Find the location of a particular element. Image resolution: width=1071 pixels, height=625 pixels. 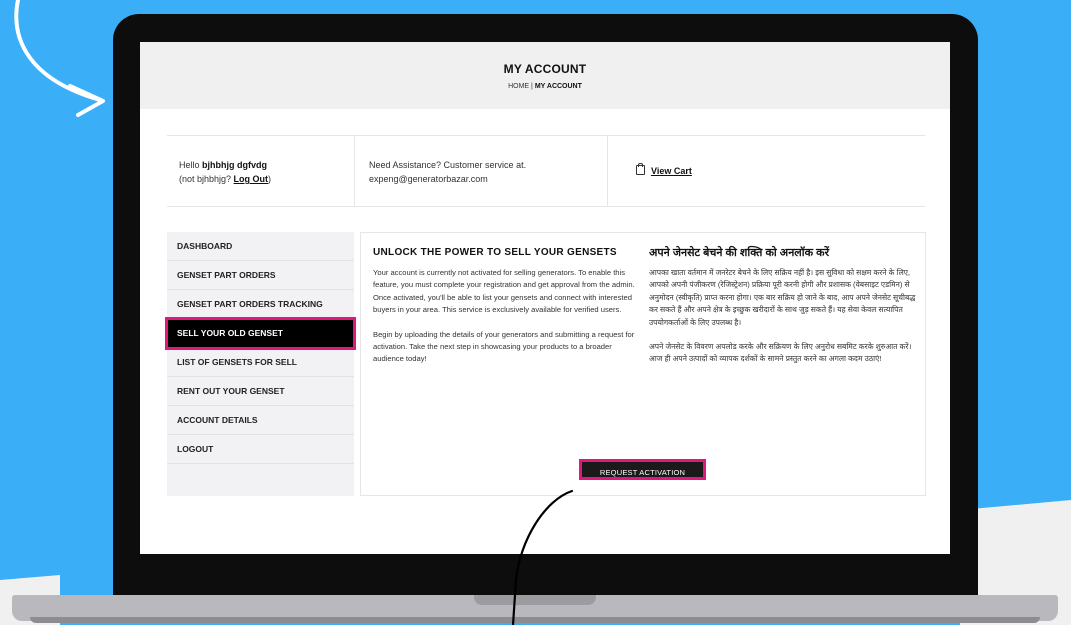

support-email: expeng@generatorbazar.com is located at coordinates (428, 179).